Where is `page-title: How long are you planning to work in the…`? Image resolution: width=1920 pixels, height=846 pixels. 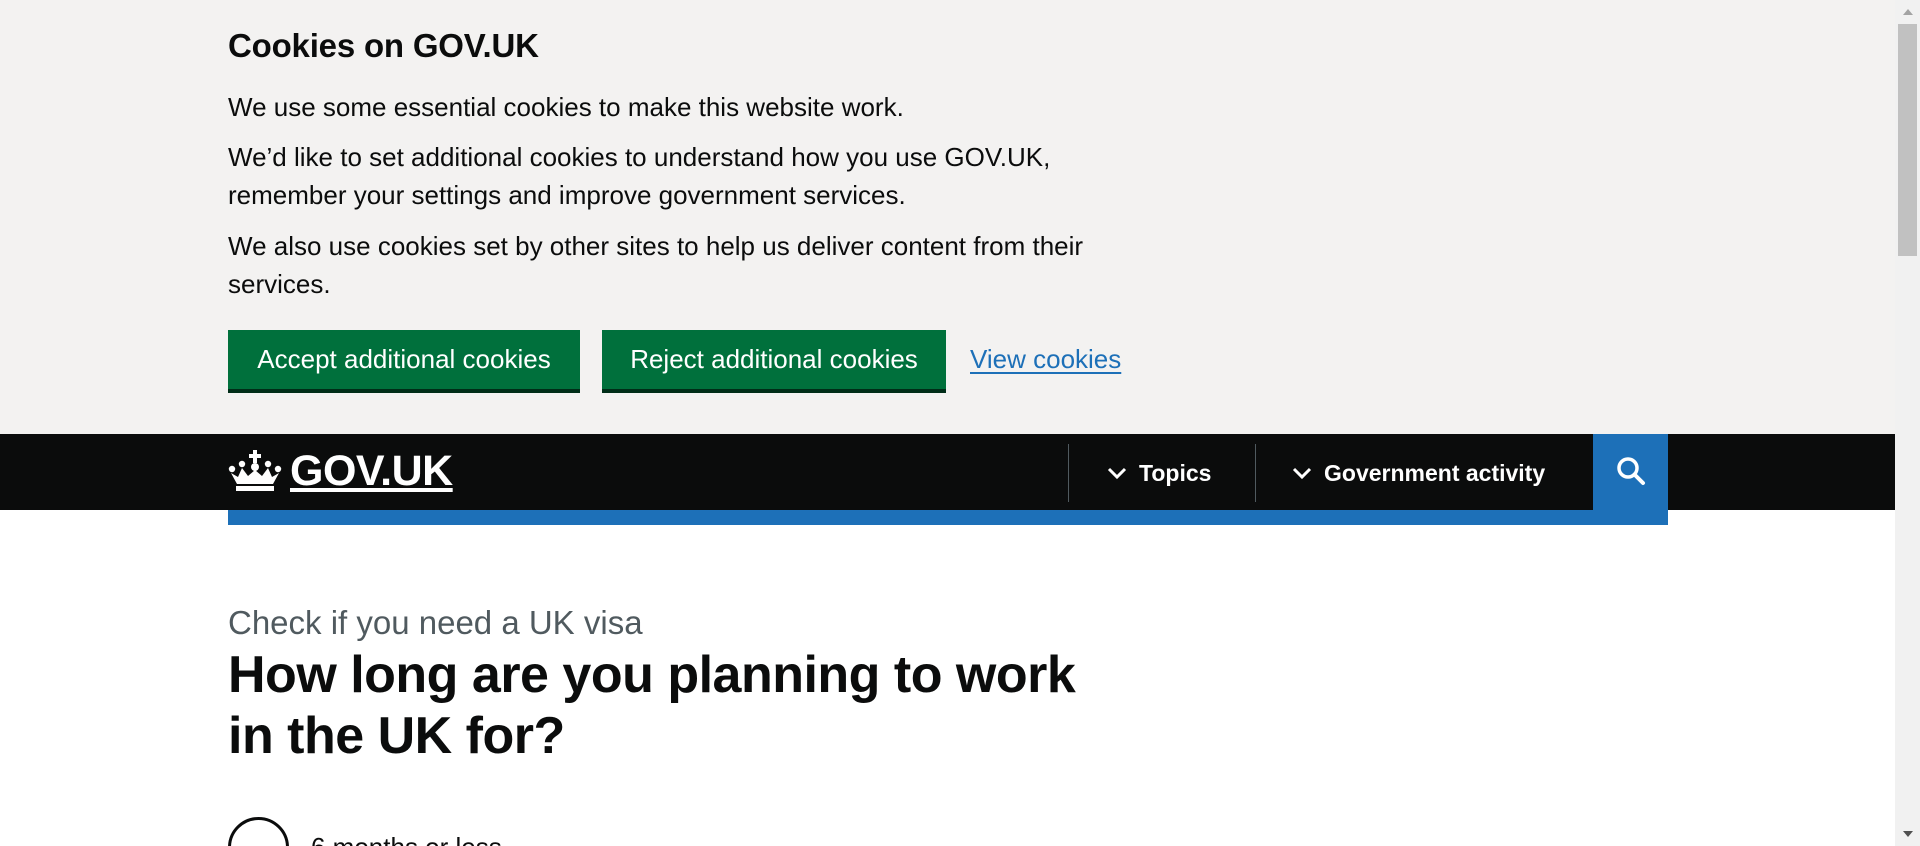 page-title: How long are you planning to work in the… is located at coordinates (652, 705).